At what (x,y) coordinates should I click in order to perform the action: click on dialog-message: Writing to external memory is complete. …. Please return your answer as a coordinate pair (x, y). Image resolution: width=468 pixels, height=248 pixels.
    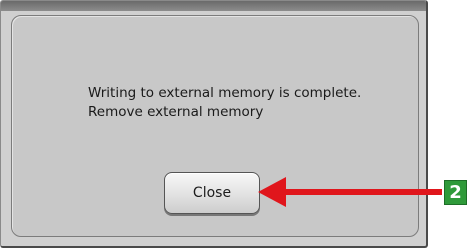
    Looking at the image, I should click on (224, 103).